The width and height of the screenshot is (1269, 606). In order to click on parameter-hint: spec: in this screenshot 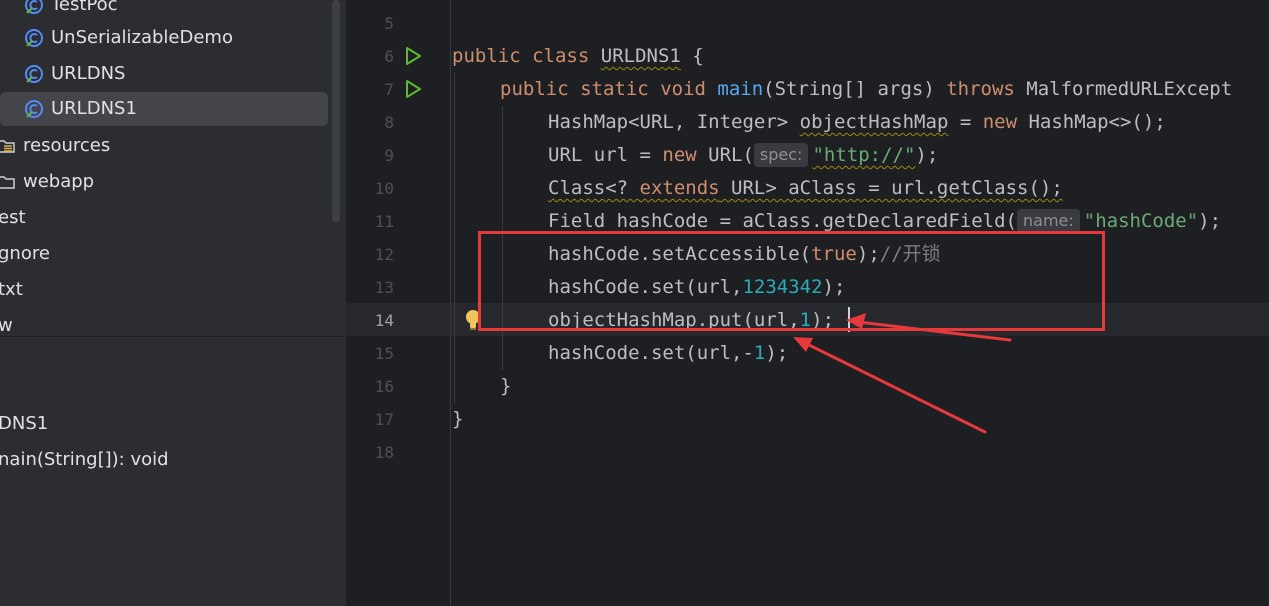, I will do `click(781, 155)`.